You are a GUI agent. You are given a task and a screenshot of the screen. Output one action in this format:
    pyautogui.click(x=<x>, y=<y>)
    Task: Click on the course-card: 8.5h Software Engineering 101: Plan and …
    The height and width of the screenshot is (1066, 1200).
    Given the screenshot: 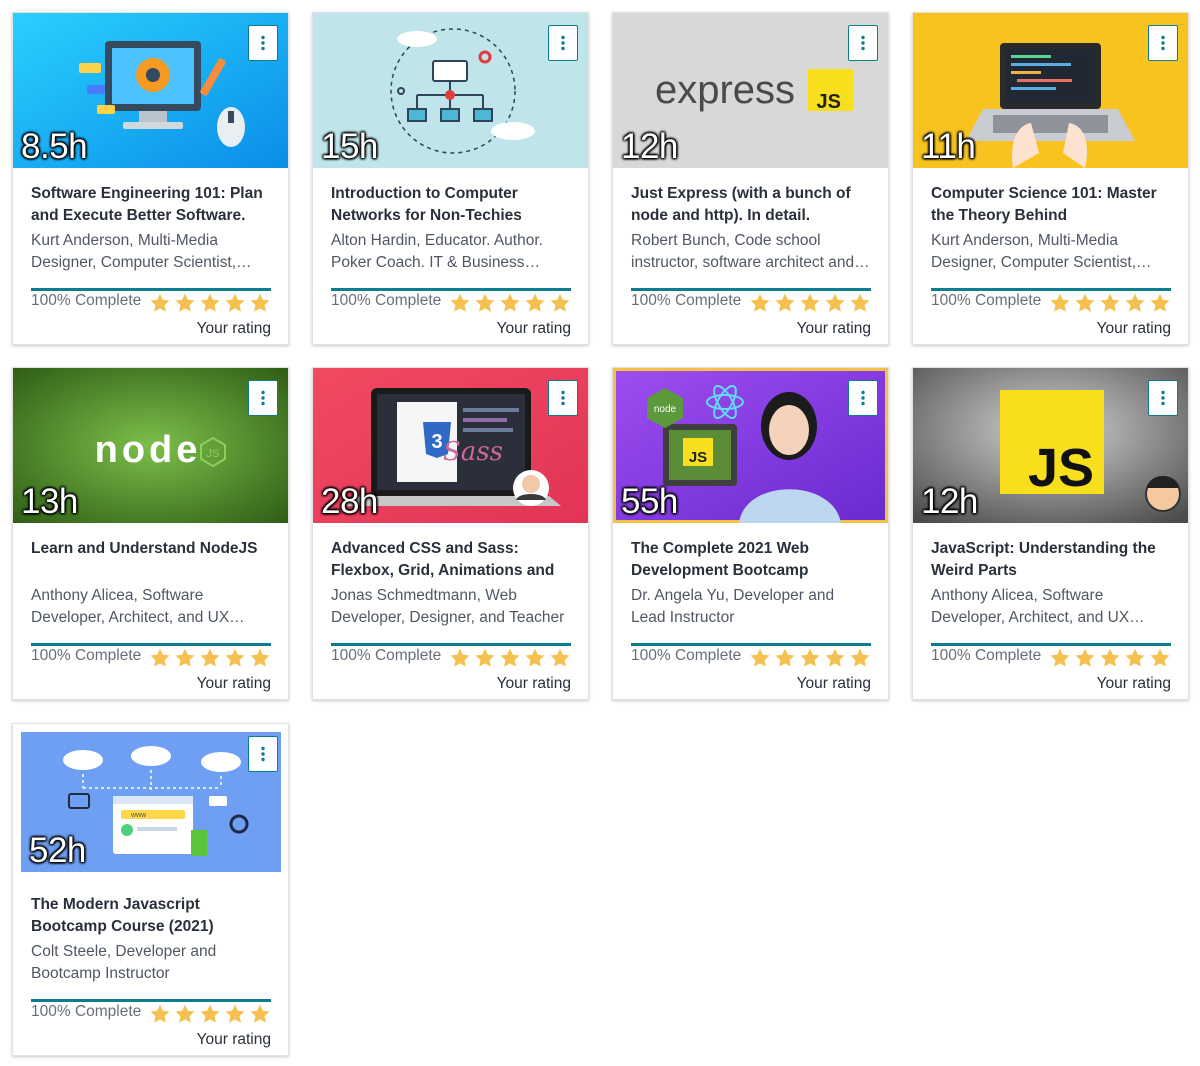 What is the action you would take?
    pyautogui.click(x=150, y=178)
    